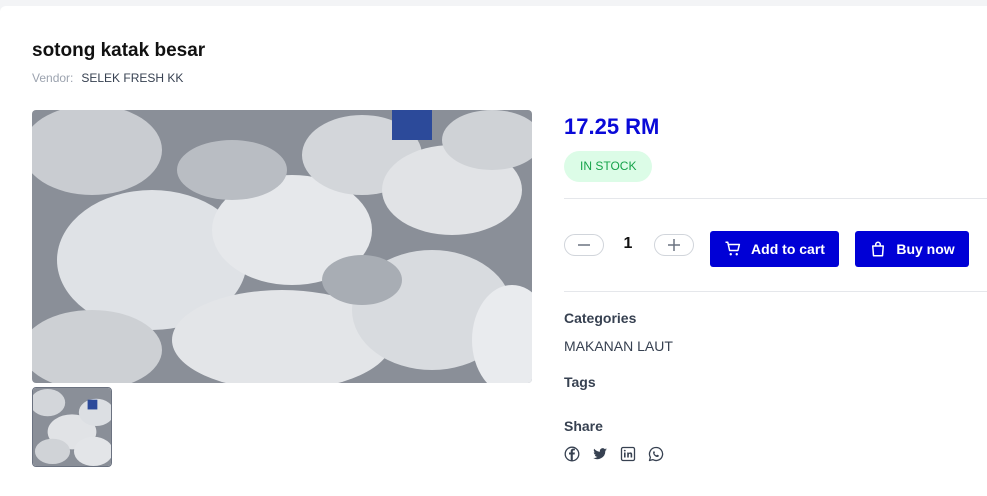 This screenshot has width=987, height=496. What do you see at coordinates (132, 78) in the screenshot?
I see `vendor-name: SELEK FRESH KK` at bounding box center [132, 78].